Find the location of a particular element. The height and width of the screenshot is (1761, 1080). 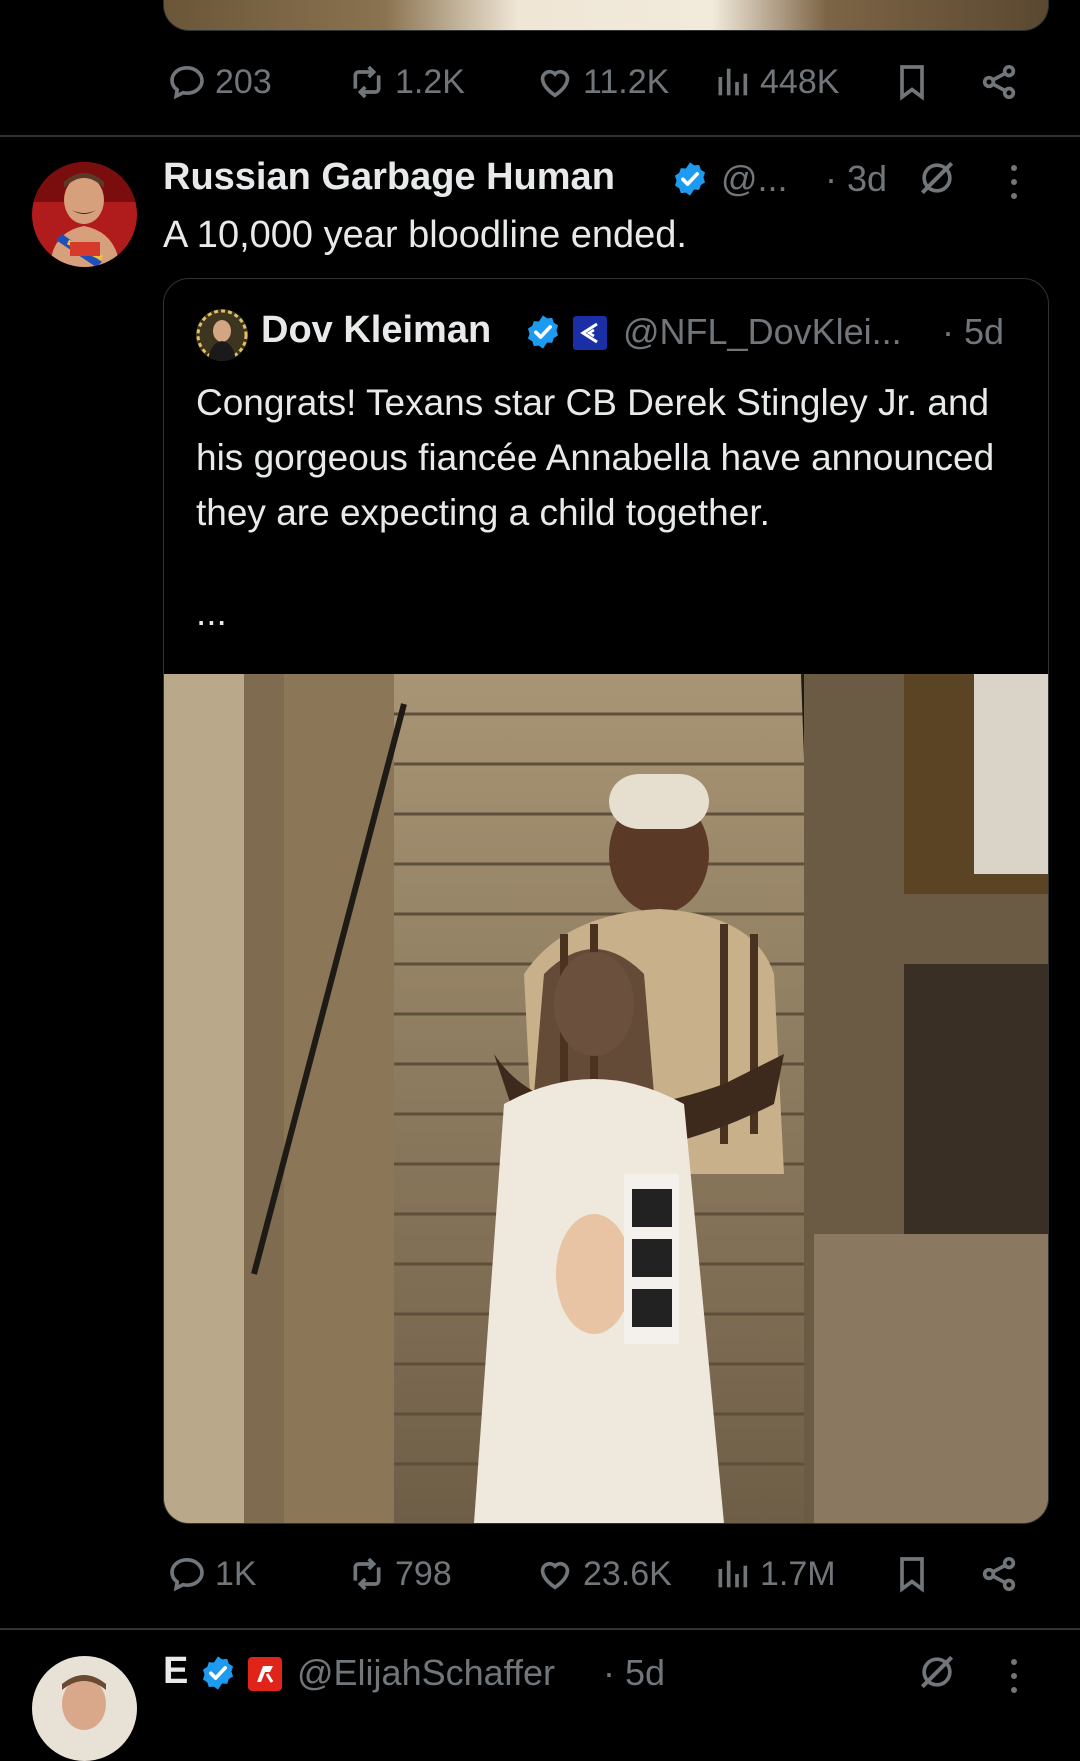

views-button: 448K is located at coordinates (775, 82).